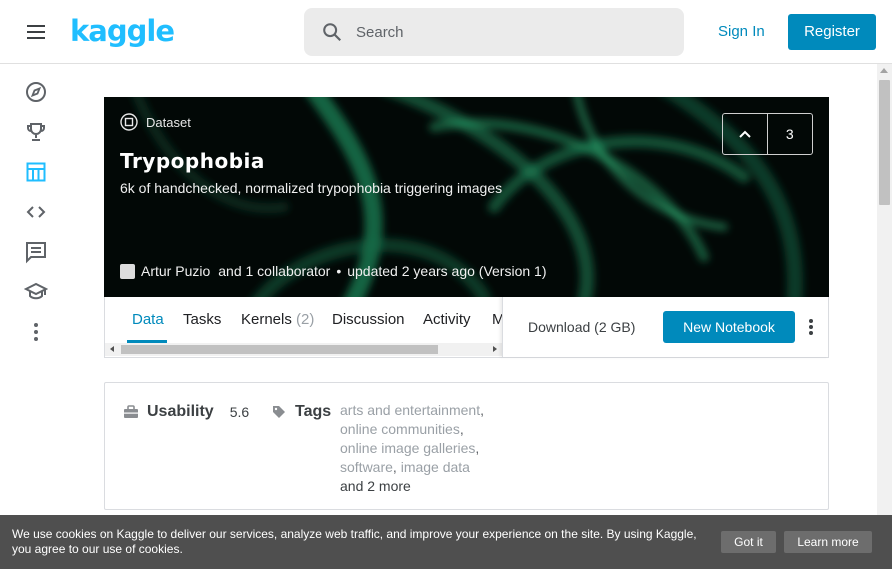 The height and width of the screenshot is (569, 892). Describe the element at coordinates (435, 467) in the screenshot. I see `tag-image-data: image data` at that location.